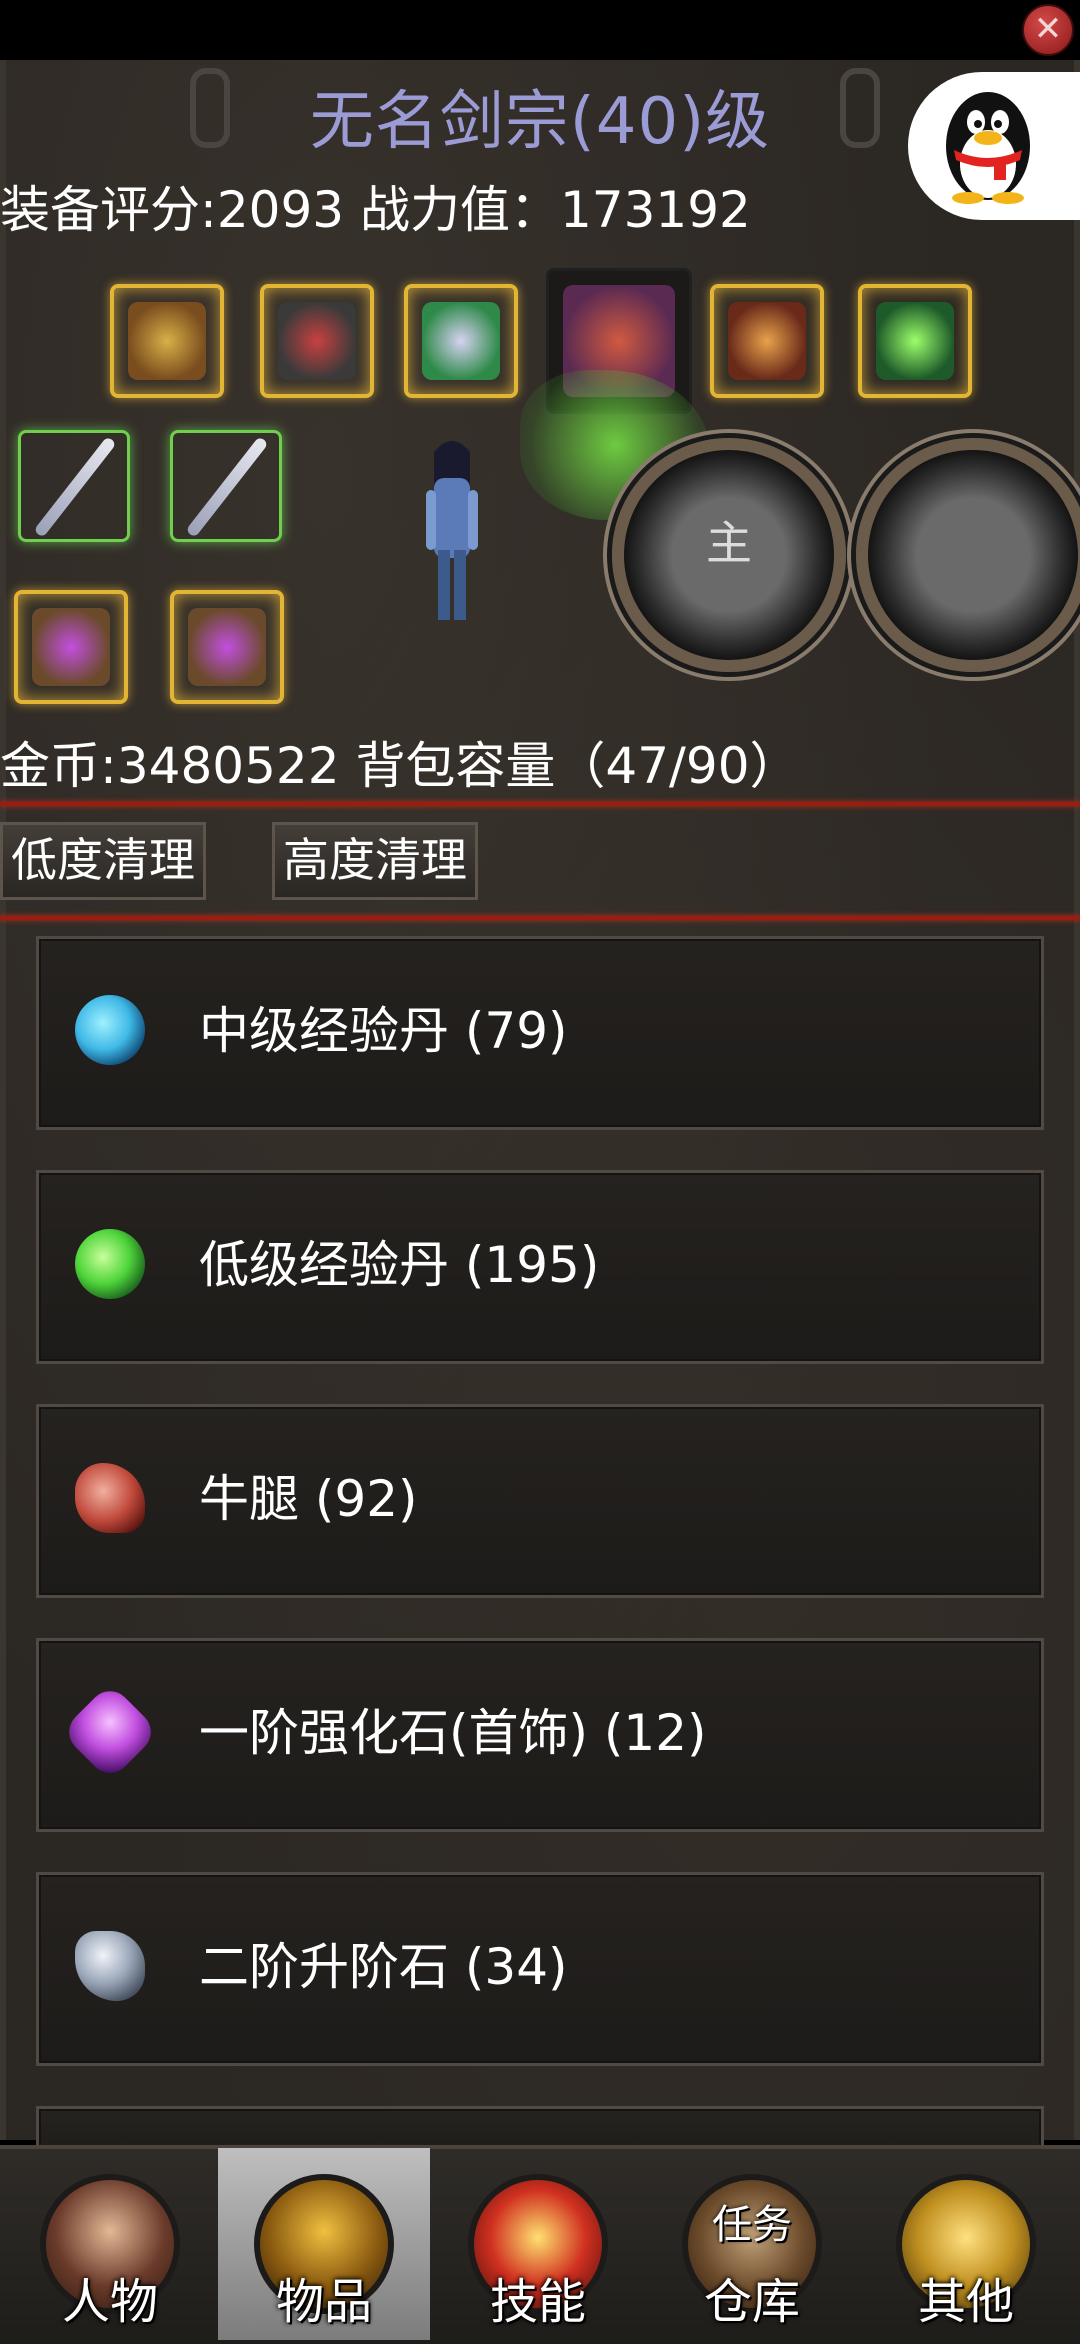  Describe the element at coordinates (110, 1030) in the screenshot. I see `blue-orb-icon` at that location.